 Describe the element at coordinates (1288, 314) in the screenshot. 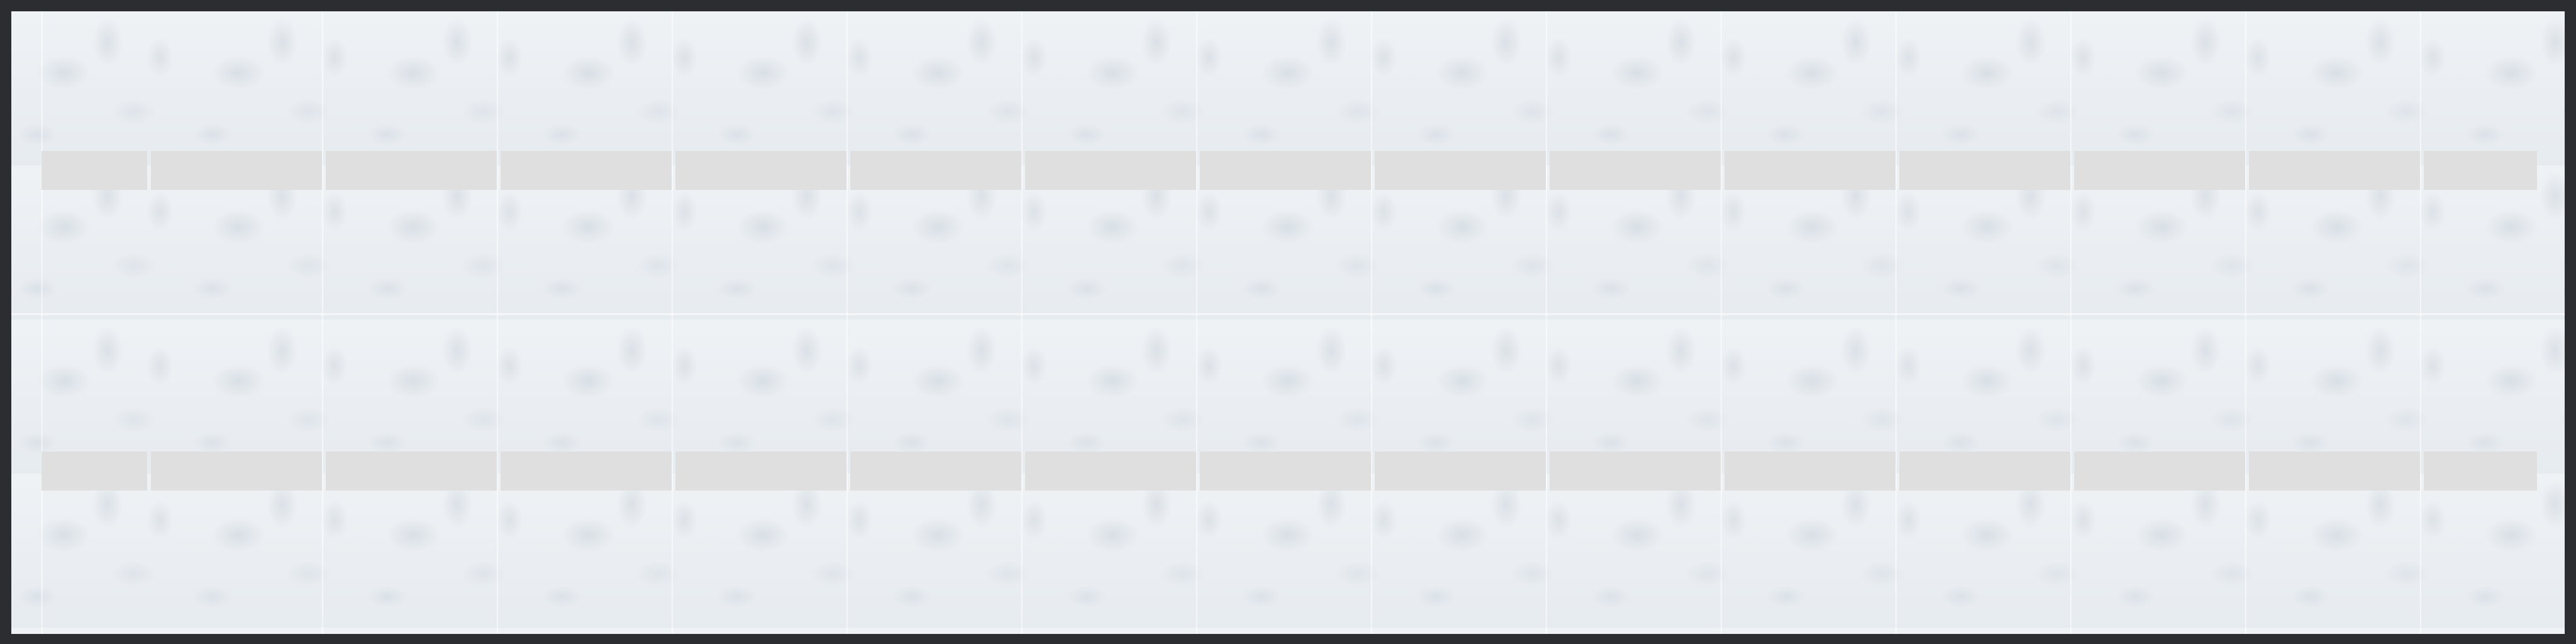

I see `horizontal-divider` at that location.